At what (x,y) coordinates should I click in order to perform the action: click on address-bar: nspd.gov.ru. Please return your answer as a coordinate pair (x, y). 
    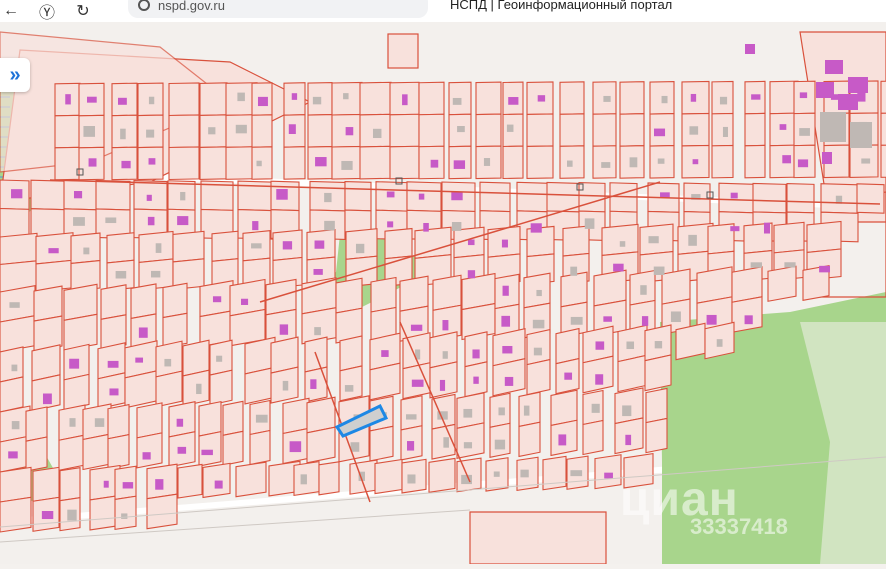
    Looking at the image, I should click on (278, 9).